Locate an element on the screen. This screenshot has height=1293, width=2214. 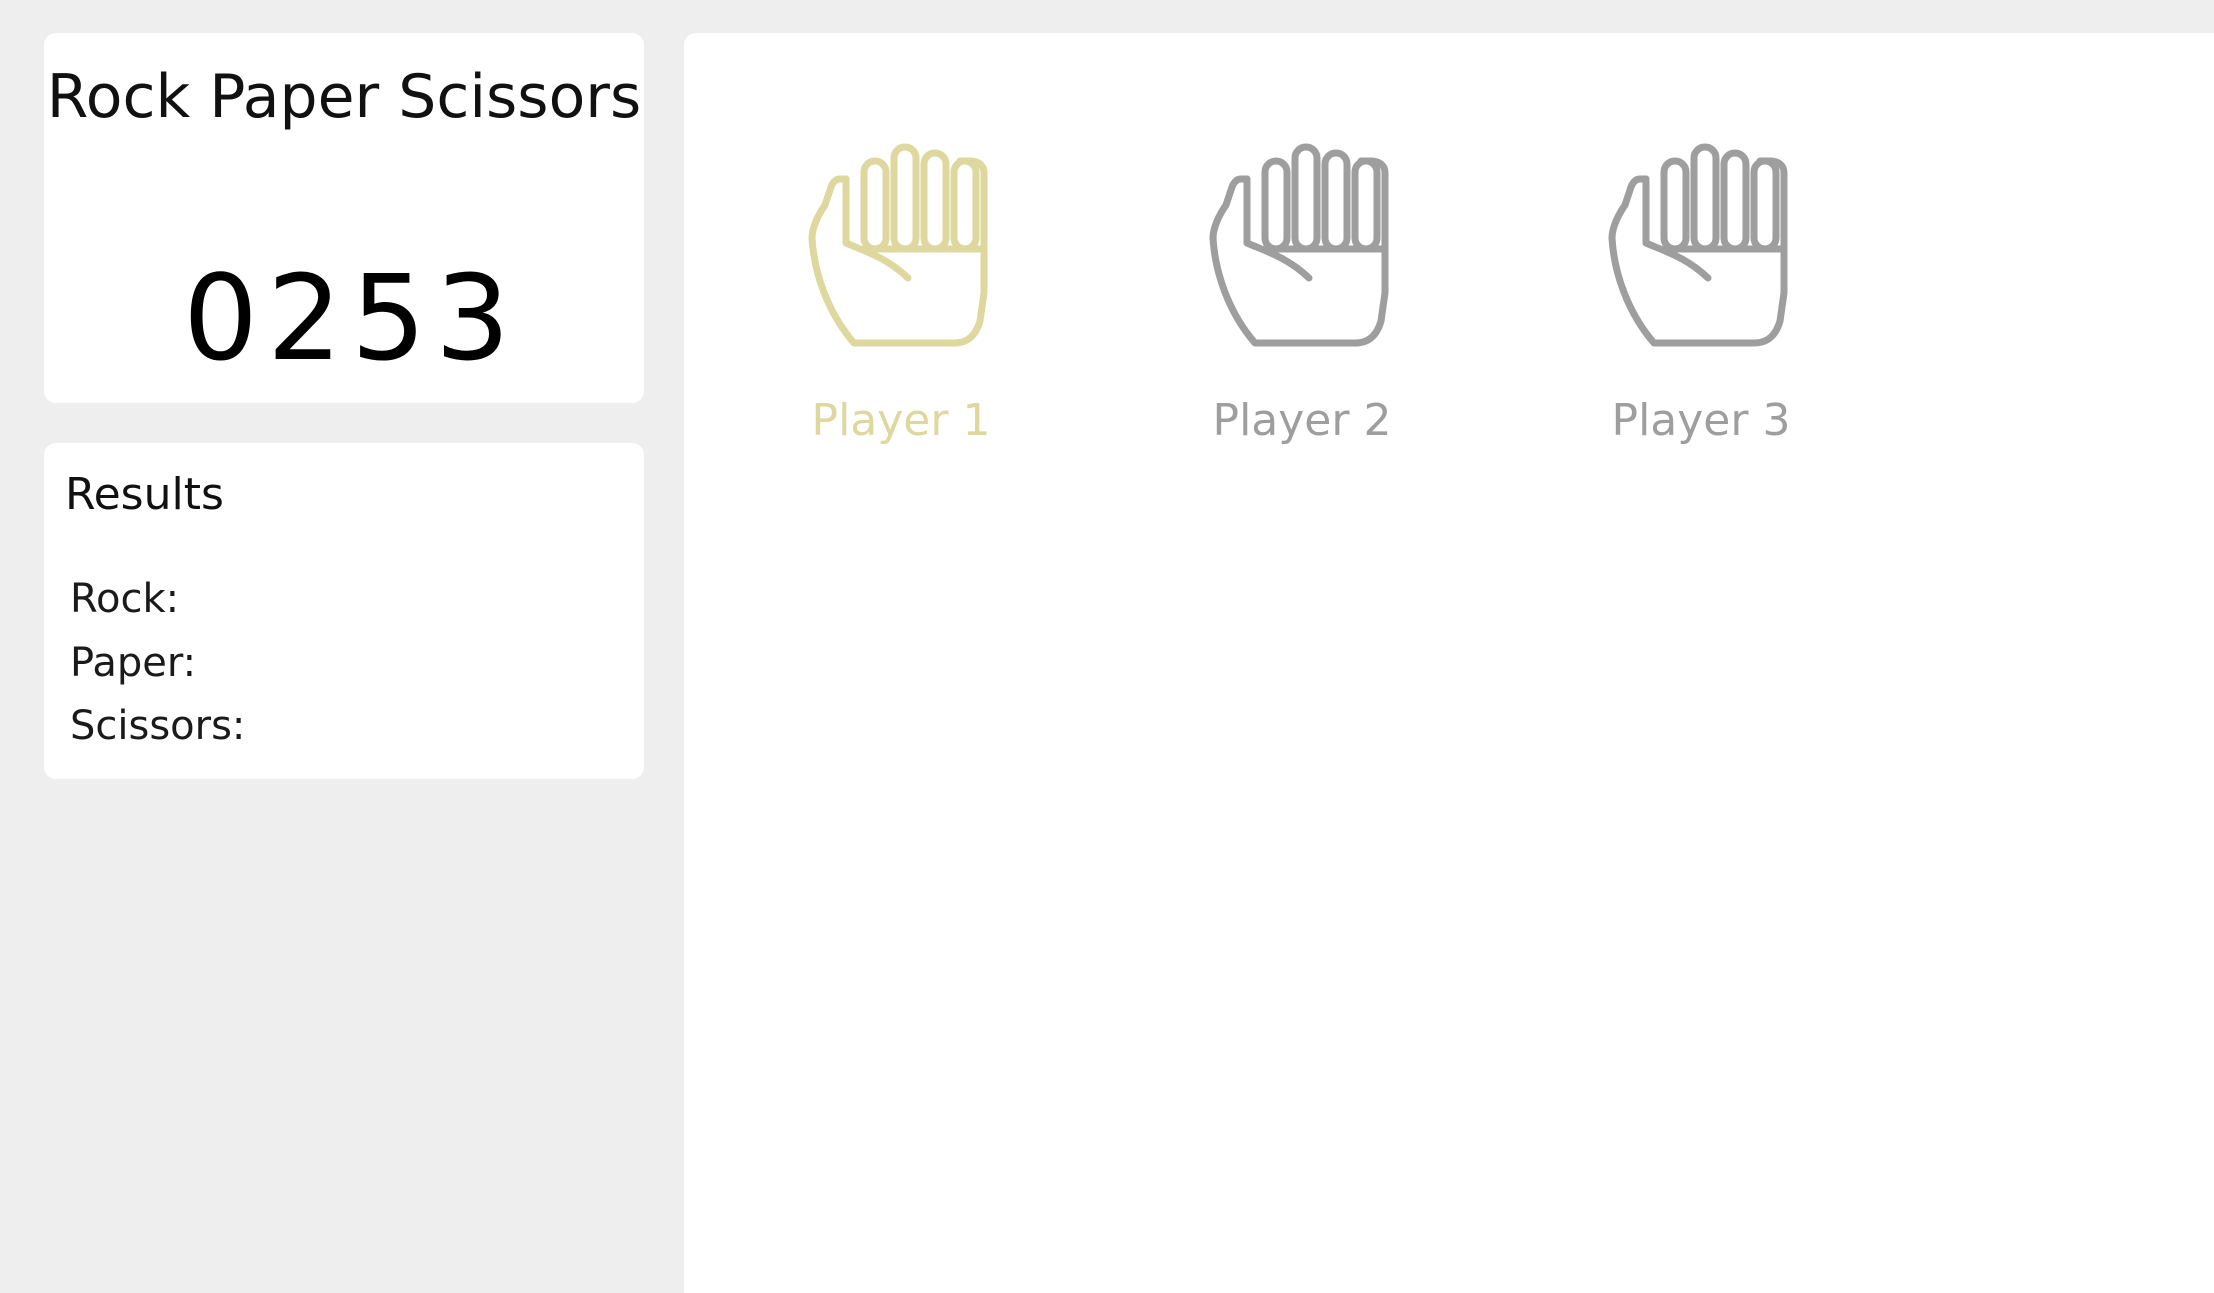
player-3-button: Player 3 is located at coordinates (1701, 296).